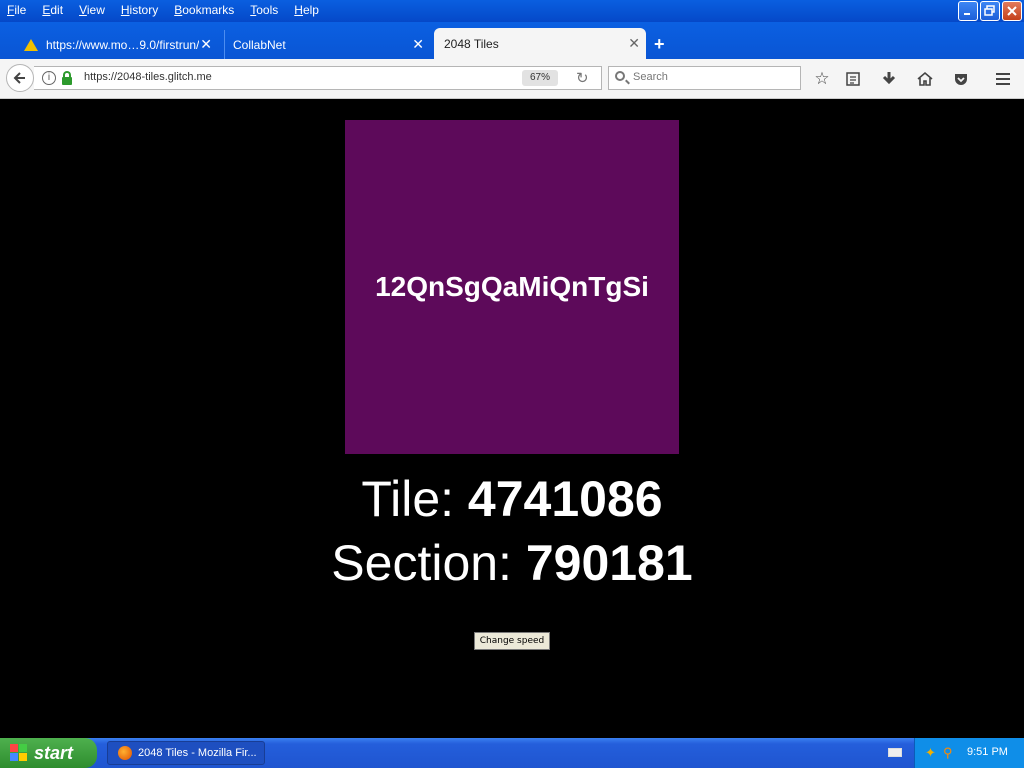  Describe the element at coordinates (92, 10) in the screenshot. I see `menu-view: View` at that location.